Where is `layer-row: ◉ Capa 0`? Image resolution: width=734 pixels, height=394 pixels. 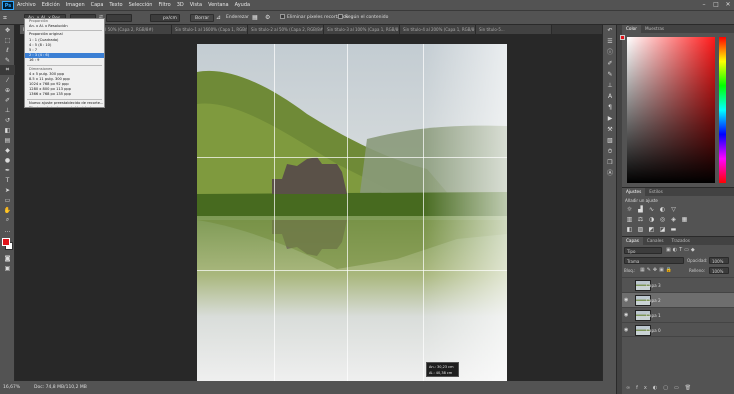
layer-row: ◉ Capa 0 is located at coordinates (678, 329).